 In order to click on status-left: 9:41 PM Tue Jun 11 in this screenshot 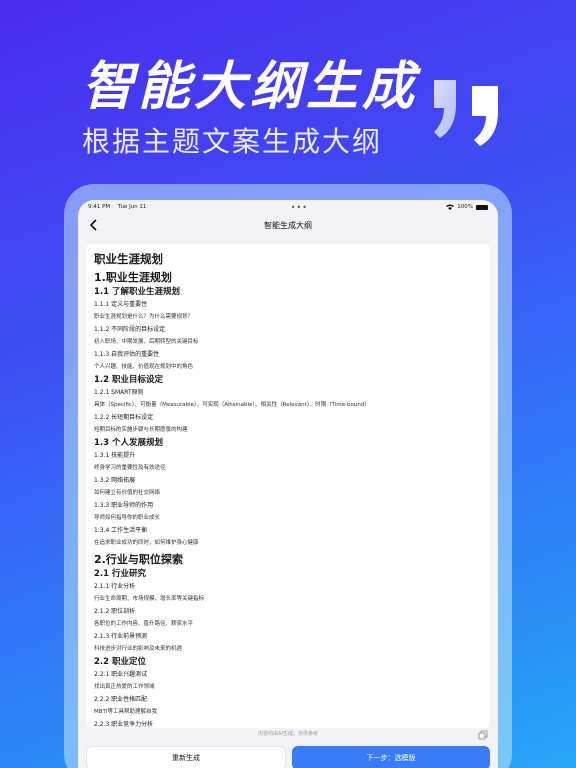, I will do `click(120, 207)`.